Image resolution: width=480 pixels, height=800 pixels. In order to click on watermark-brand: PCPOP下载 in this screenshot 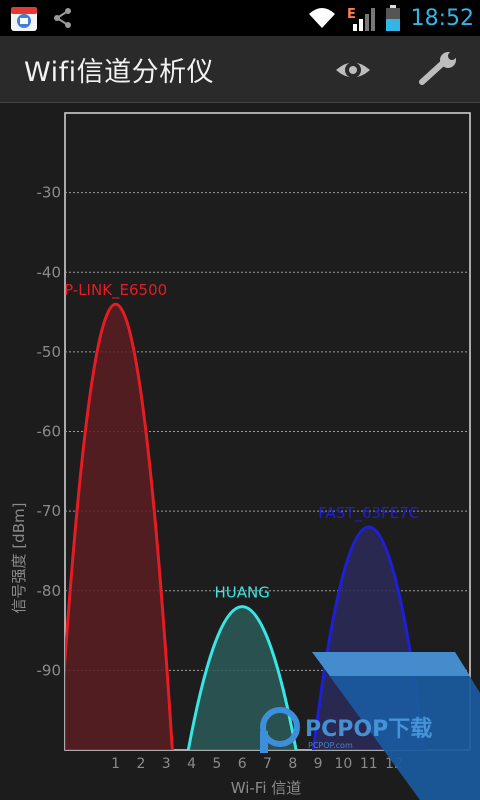, I will do `click(368, 729)`.